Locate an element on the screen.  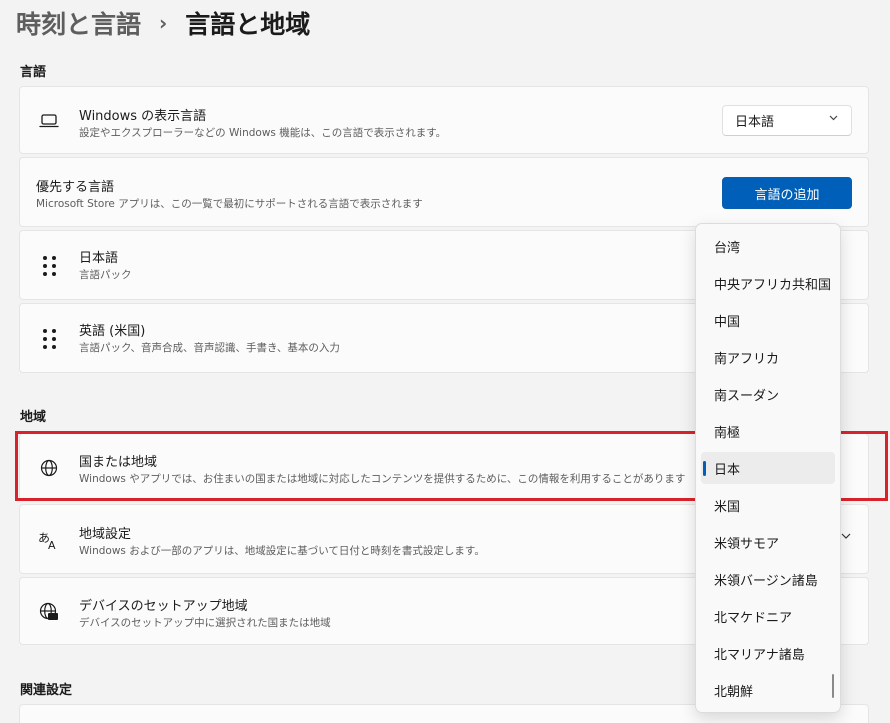
regional-format-title: 地域設定 is located at coordinates (105, 534).